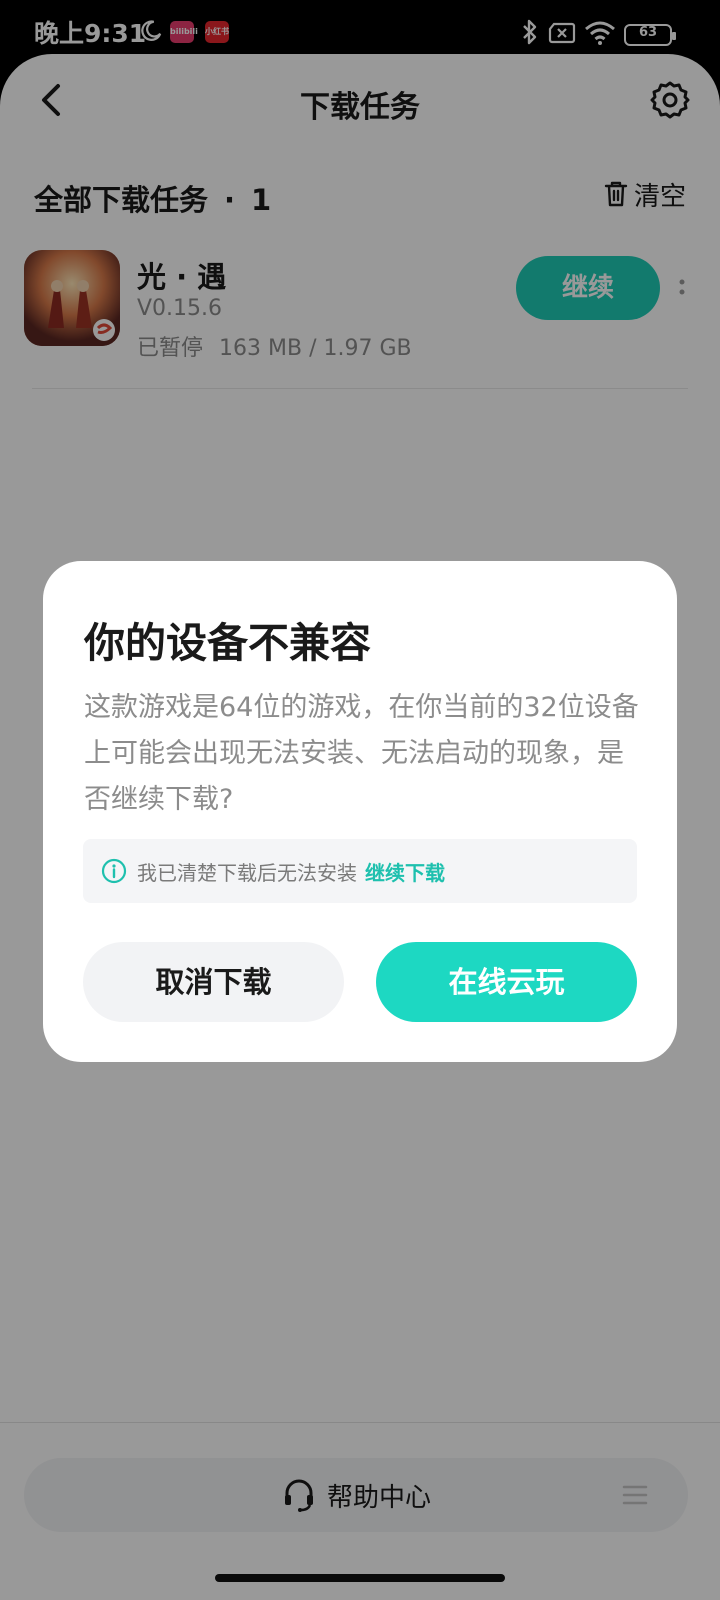  What do you see at coordinates (506, 982) in the screenshot?
I see `cloud-play-button: 在线云玩` at bounding box center [506, 982].